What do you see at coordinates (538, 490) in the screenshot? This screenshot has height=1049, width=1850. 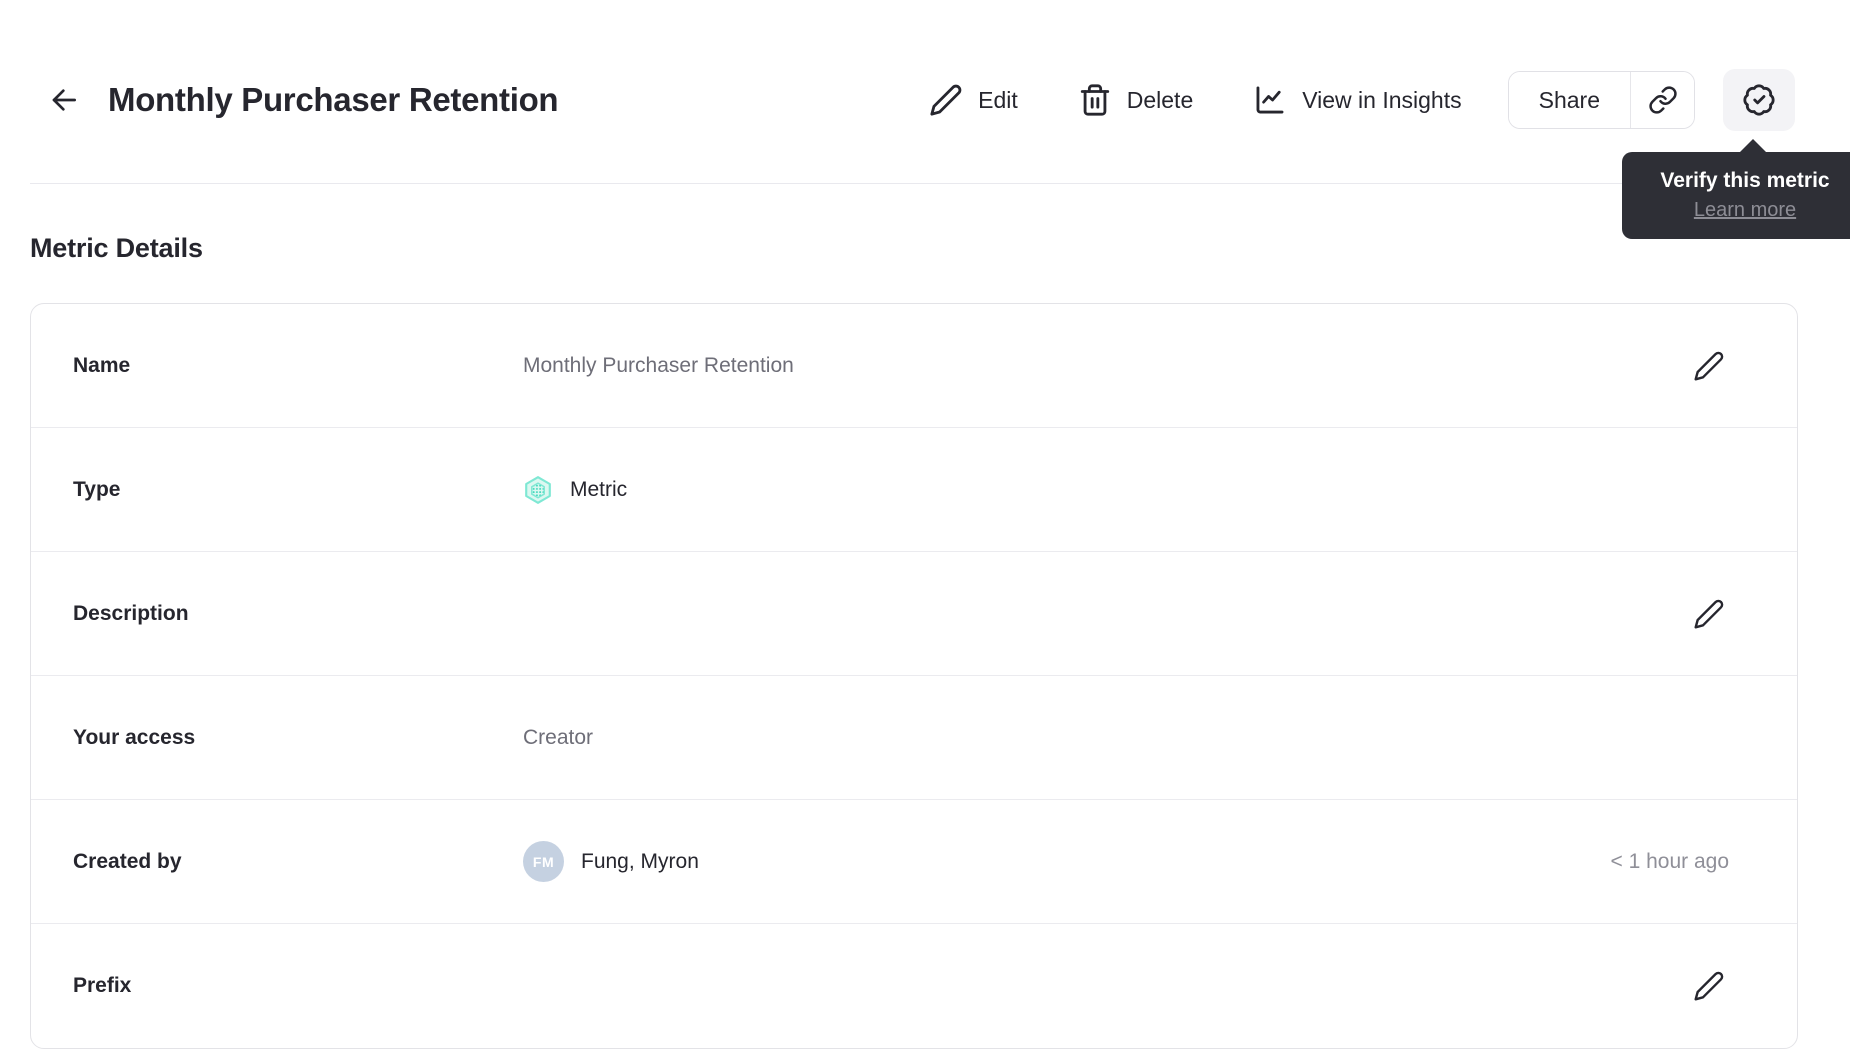 I see `hexagon-metric-icon` at bounding box center [538, 490].